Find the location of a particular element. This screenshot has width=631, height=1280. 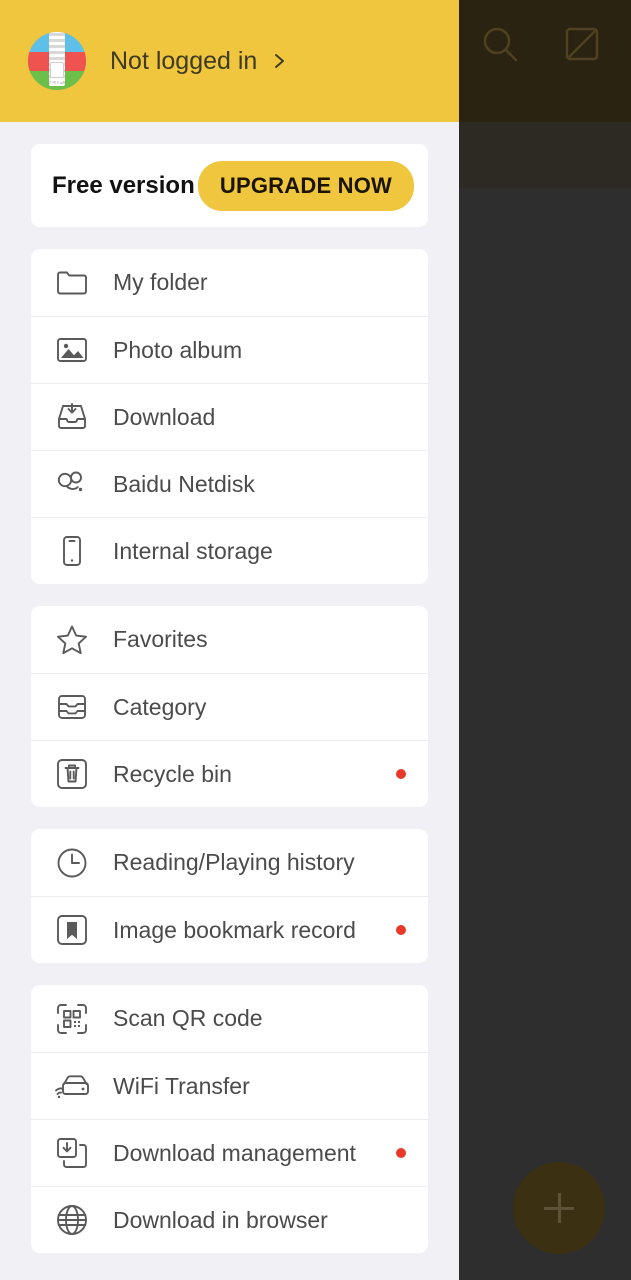

qr-scan-icon is located at coordinates (72, 1019).